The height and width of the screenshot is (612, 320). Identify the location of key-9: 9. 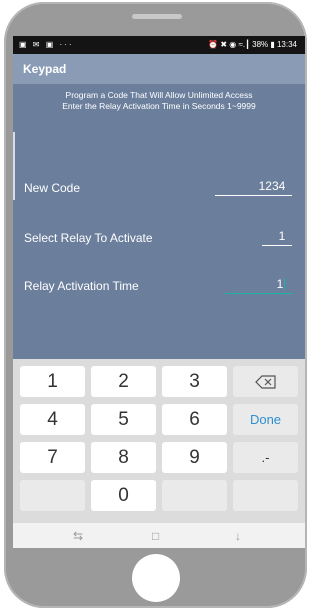
(194, 457).